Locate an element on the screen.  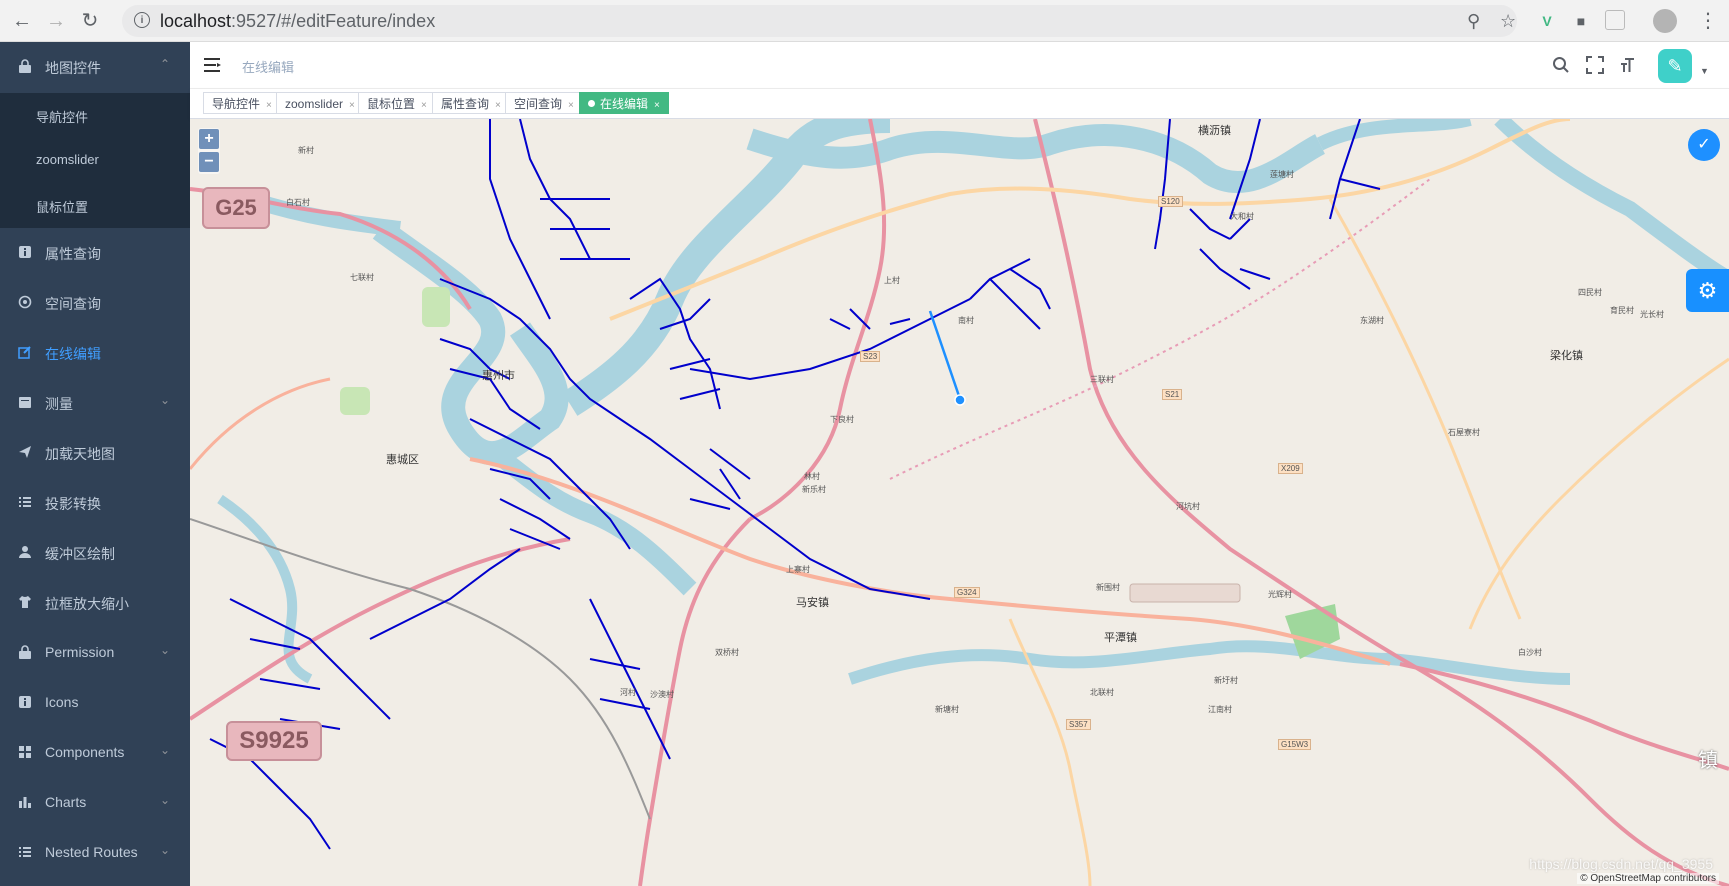
watermark: https://blog.csdn.net/qq_3955 is located at coordinates (1621, 864).